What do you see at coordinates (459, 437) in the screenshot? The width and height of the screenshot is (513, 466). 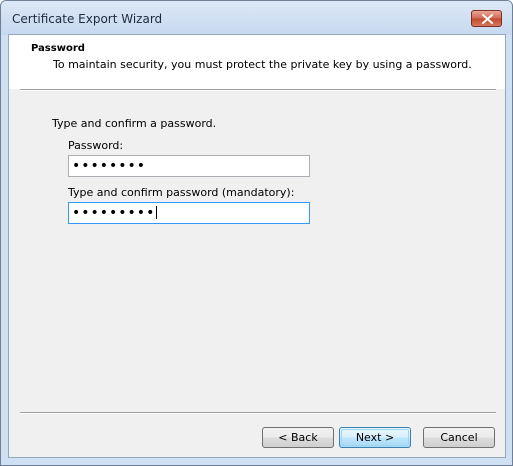 I see `cancel-button: Cancel` at bounding box center [459, 437].